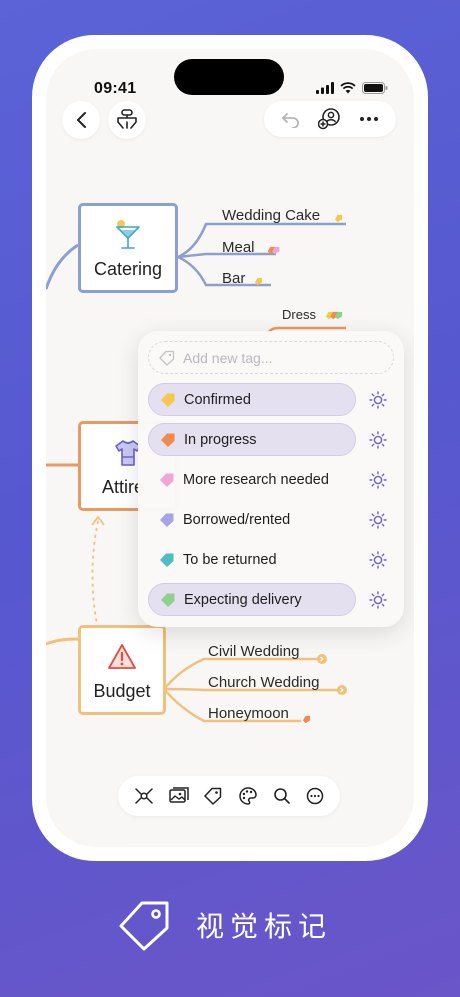 This screenshot has width=460, height=997. Describe the element at coordinates (122, 656) in the screenshot. I see `warning-icon` at that location.